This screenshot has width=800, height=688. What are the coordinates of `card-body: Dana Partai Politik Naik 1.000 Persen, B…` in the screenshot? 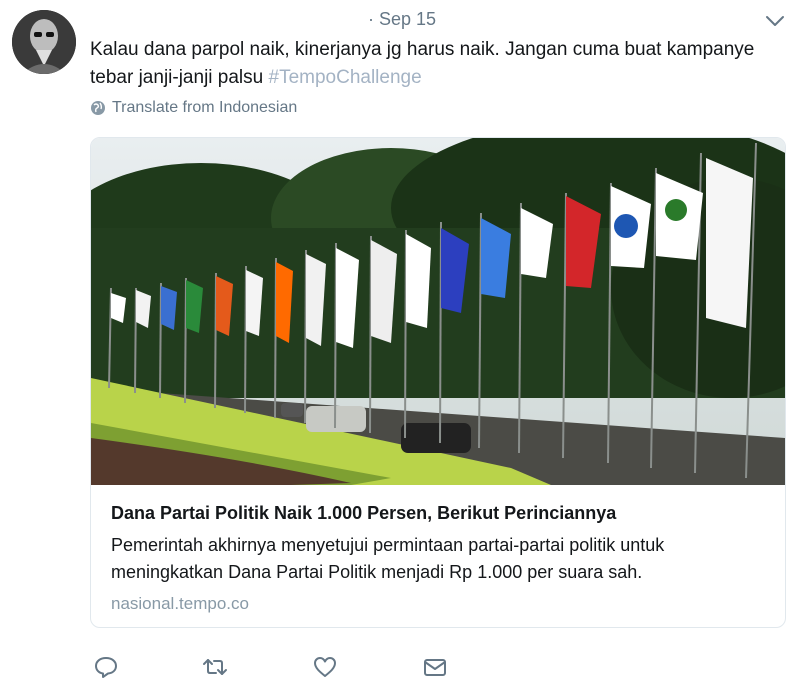 It's located at (441, 557).